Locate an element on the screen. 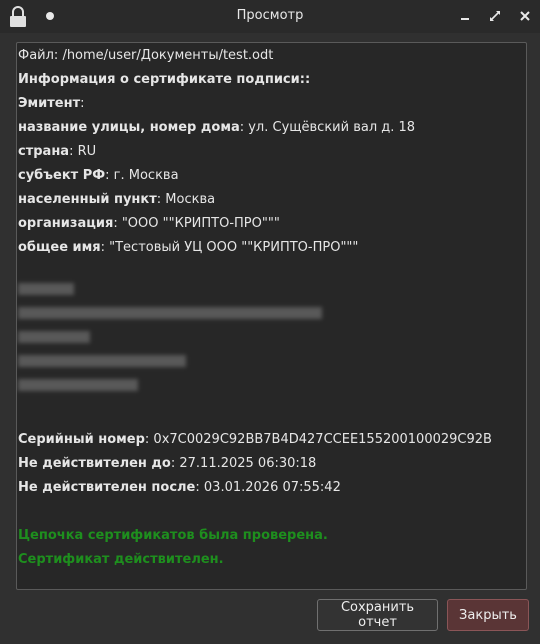 The height and width of the screenshot is (644, 540). minimize-icon is located at coordinates (465, 16).